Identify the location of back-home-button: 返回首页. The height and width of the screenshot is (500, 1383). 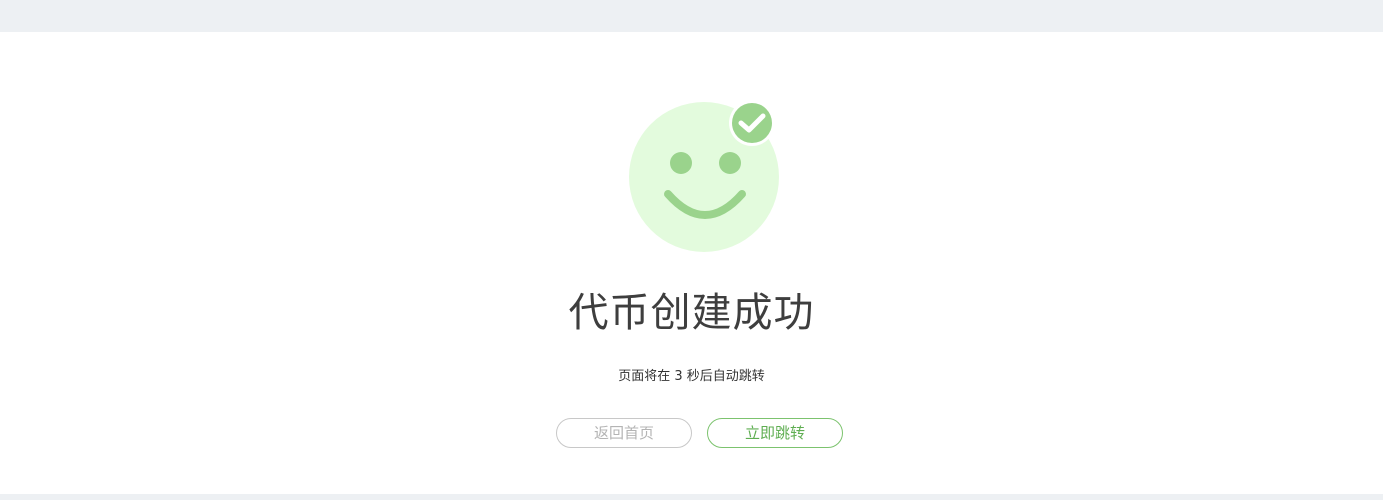
(624, 433).